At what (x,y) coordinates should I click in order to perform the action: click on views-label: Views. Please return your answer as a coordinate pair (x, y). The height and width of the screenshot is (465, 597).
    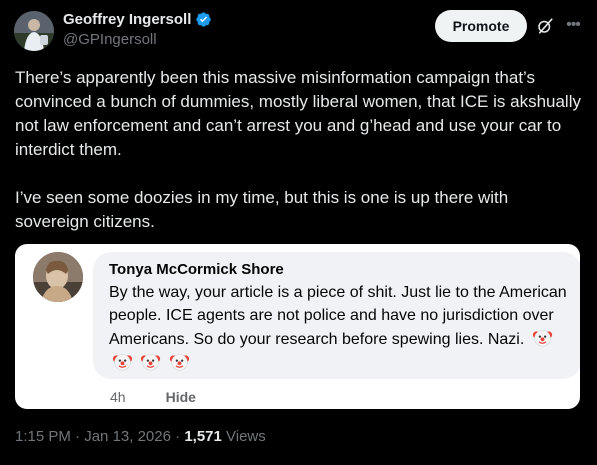
    Looking at the image, I should click on (243, 436).